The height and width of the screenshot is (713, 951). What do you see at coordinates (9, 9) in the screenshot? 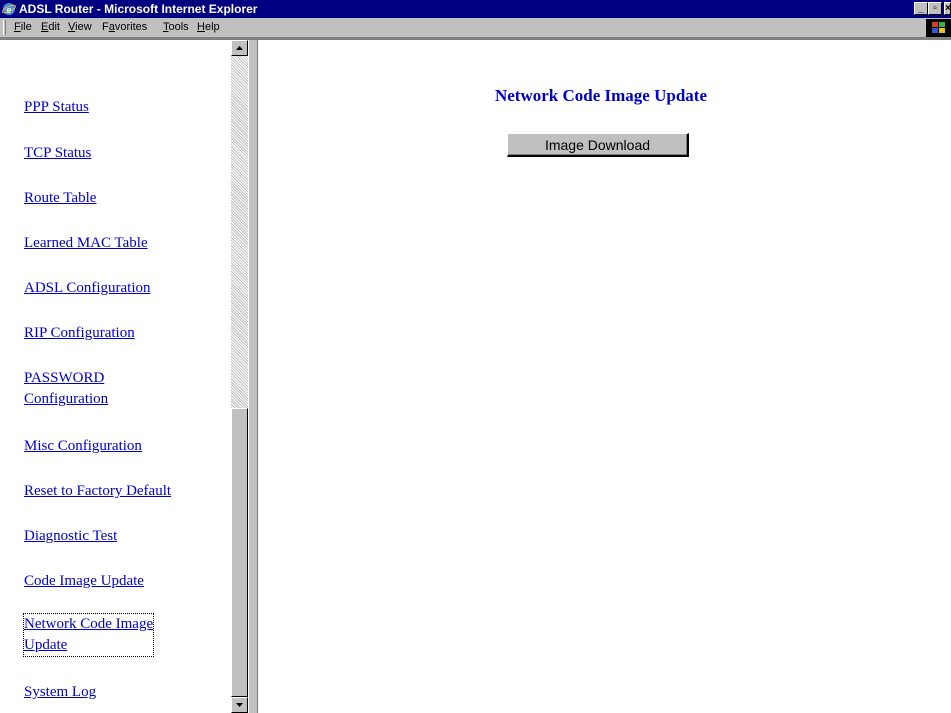
I see `internet-explorer-icon: e` at bounding box center [9, 9].